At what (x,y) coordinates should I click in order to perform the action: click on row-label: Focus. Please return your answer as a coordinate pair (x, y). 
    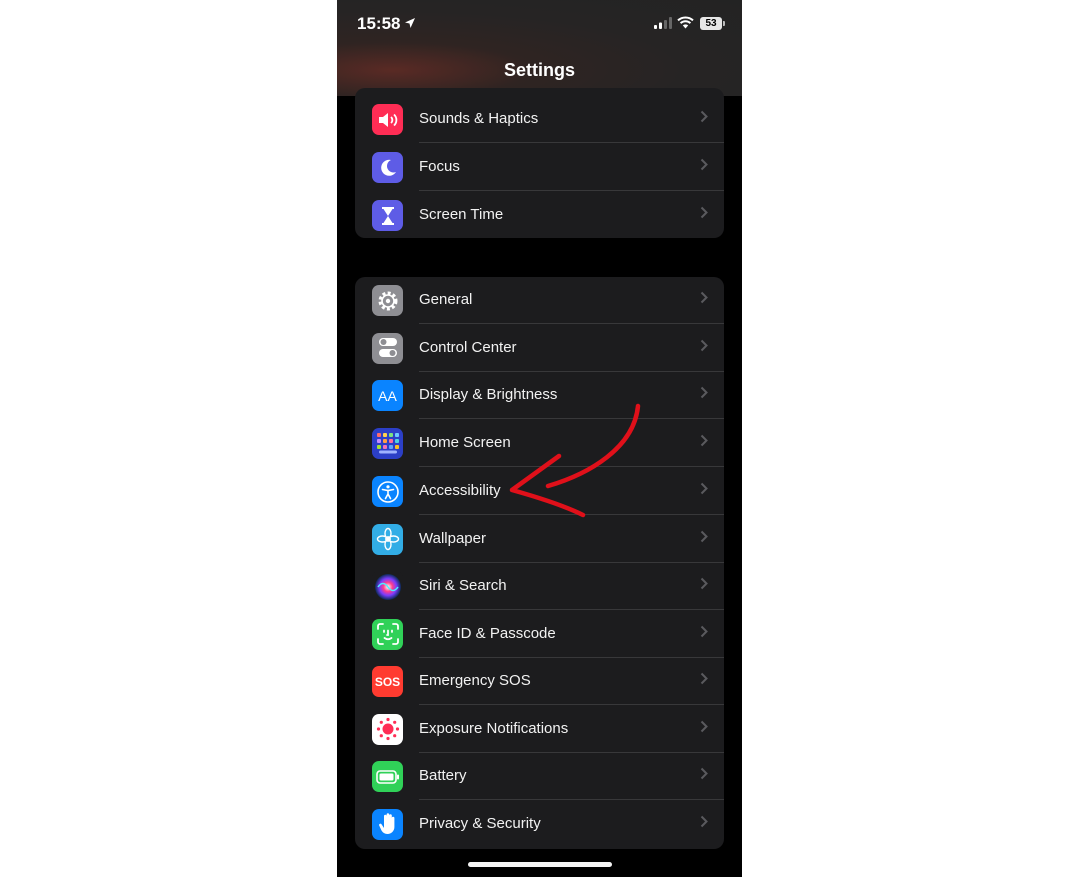
    Looking at the image, I should click on (439, 166).